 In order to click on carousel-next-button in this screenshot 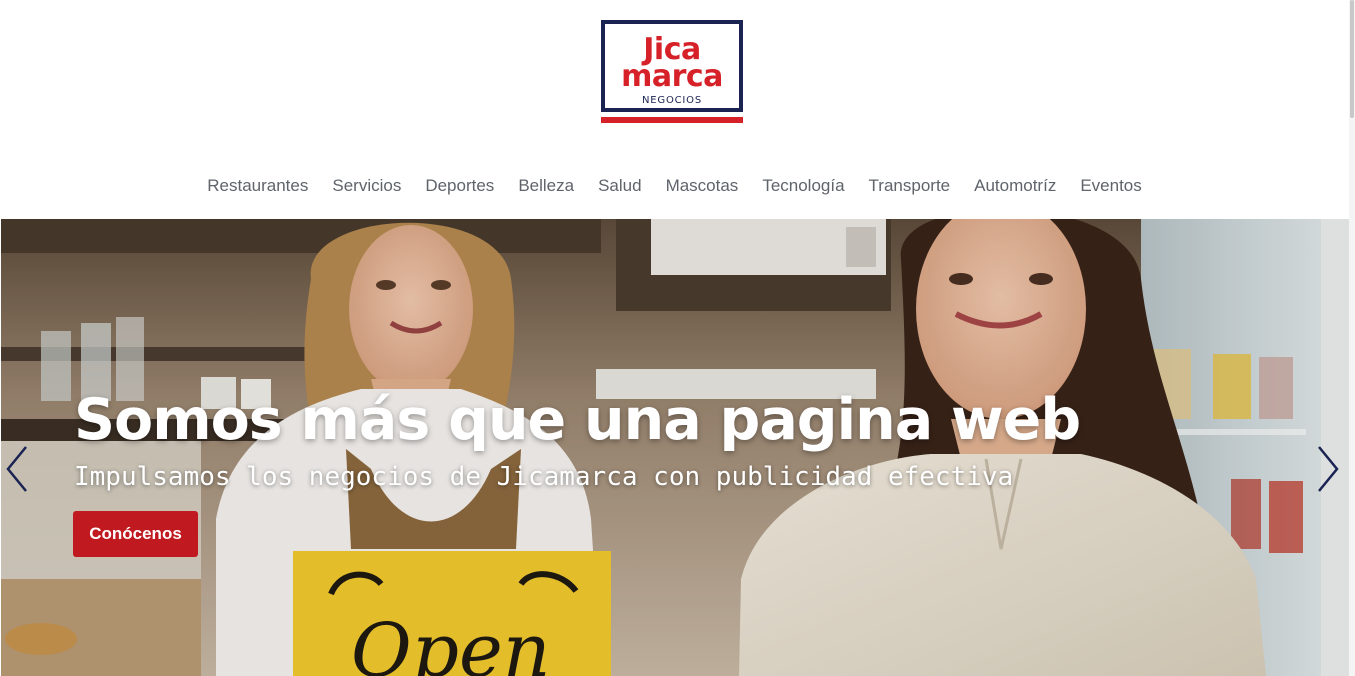, I will do `click(1328, 469)`.